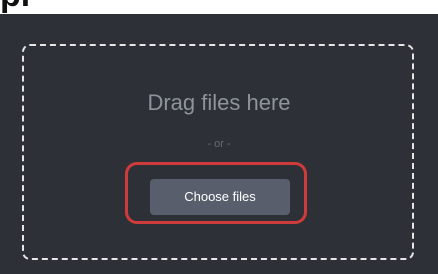 The image size is (438, 274). What do you see at coordinates (220, 197) in the screenshot?
I see `choose-files-button: Choose files` at bounding box center [220, 197].